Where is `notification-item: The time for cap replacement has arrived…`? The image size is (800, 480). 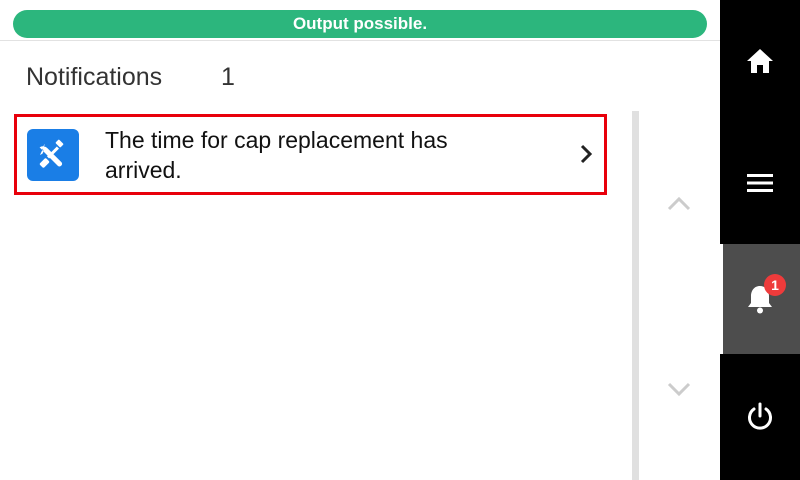 notification-item: The time for cap replacement has arrived… is located at coordinates (310, 154).